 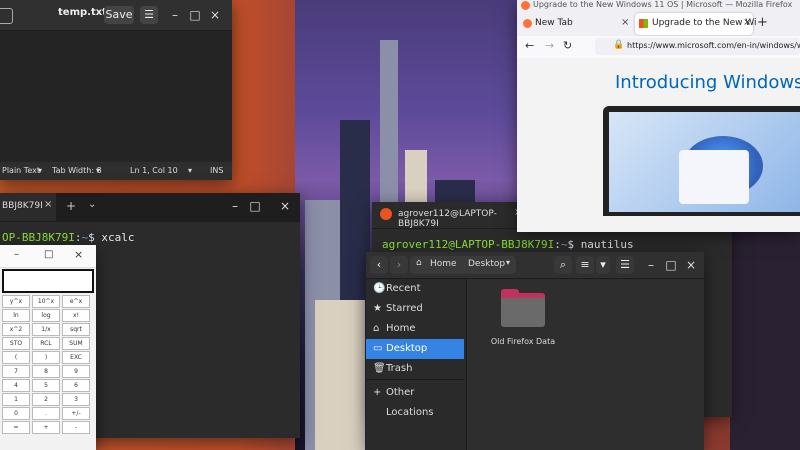 I want to click on lock-icon: 🔒, so click(x=619, y=45).